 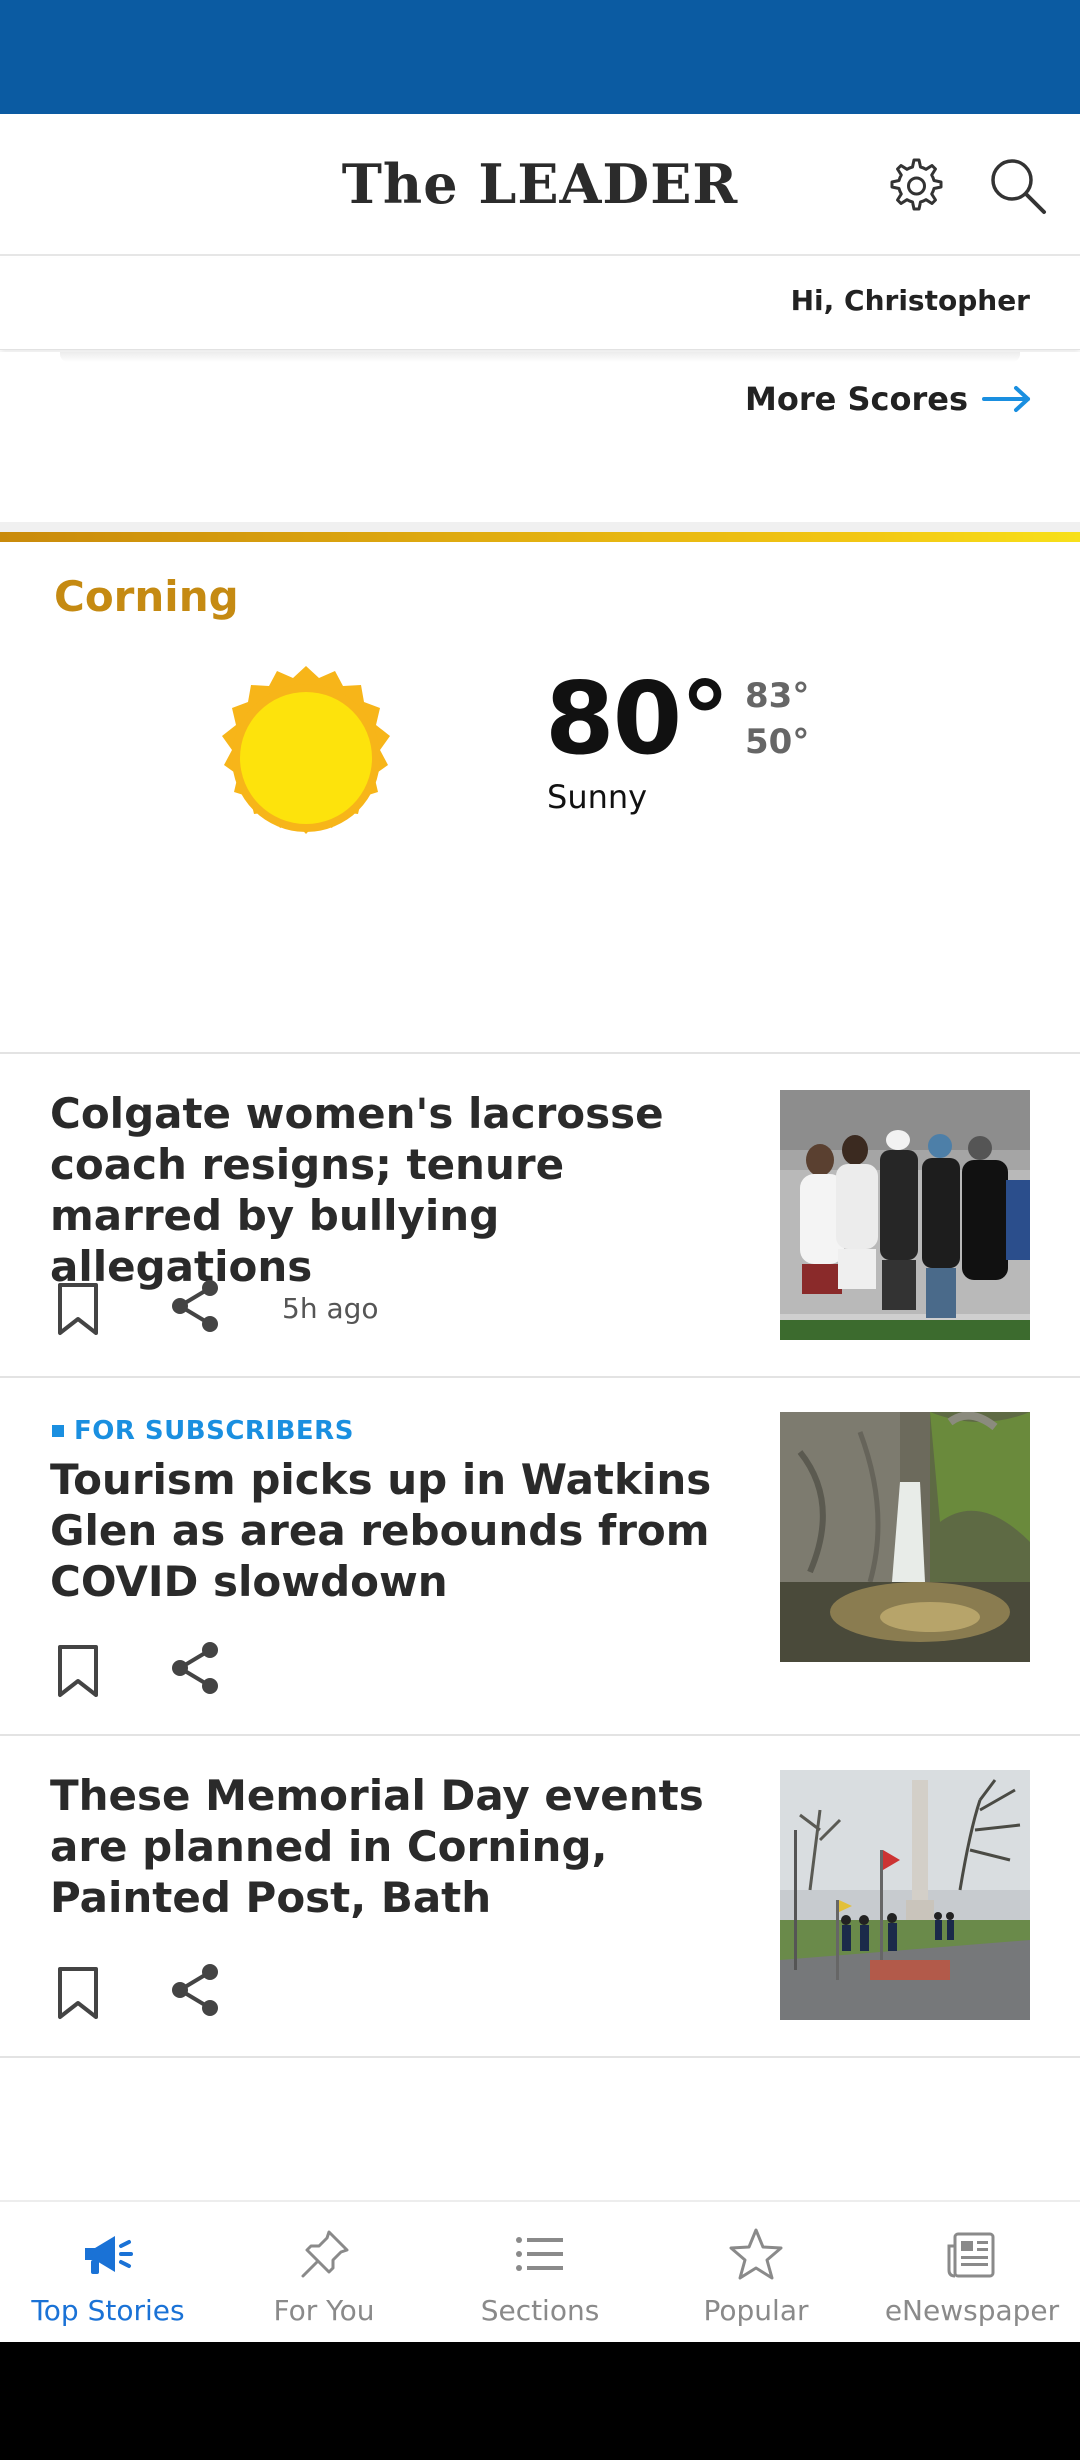 What do you see at coordinates (108, 2310) in the screenshot?
I see `nav-label: Top Stories` at bounding box center [108, 2310].